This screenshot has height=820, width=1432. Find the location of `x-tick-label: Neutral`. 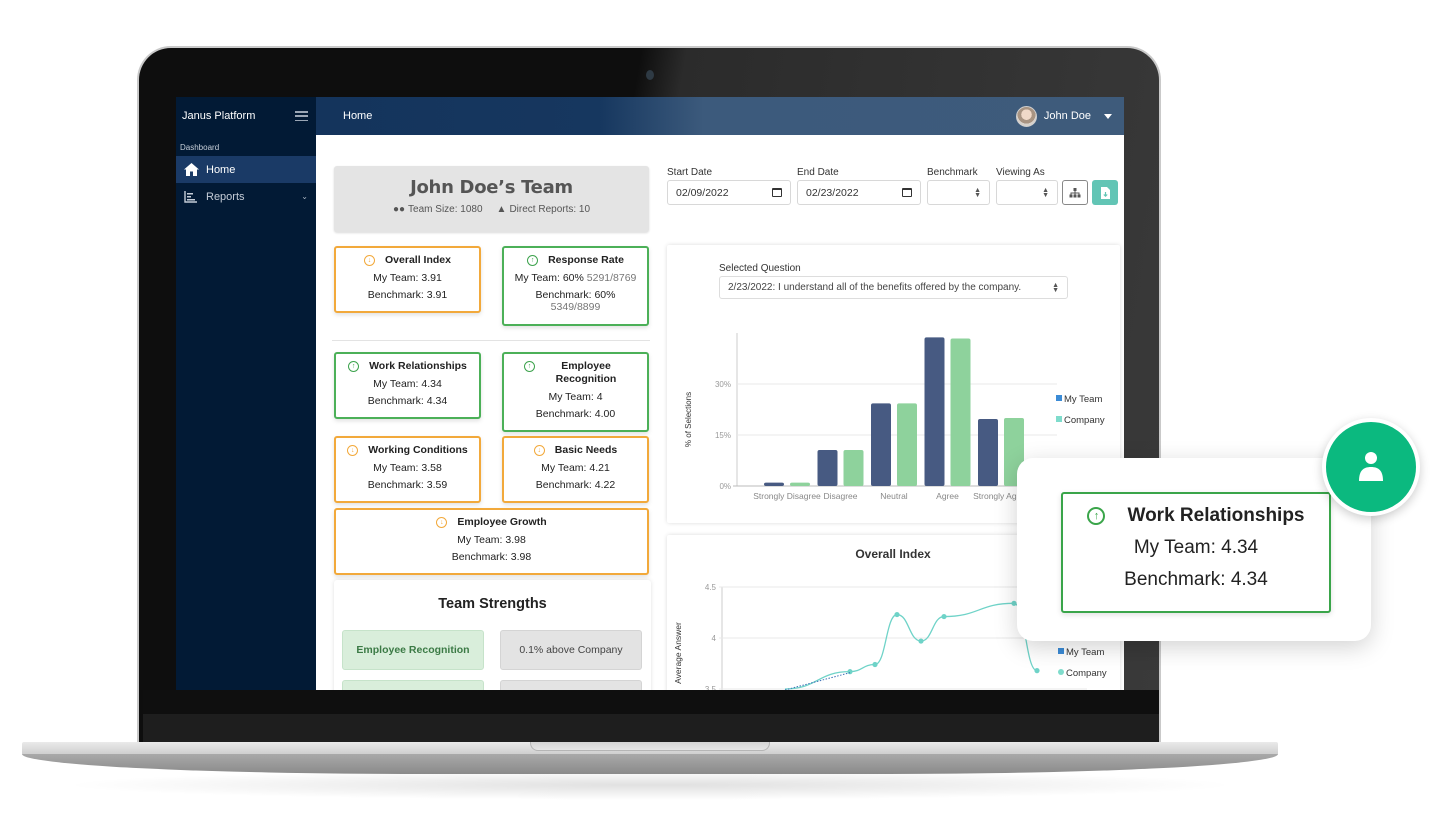

x-tick-label: Neutral is located at coordinates (894, 496).